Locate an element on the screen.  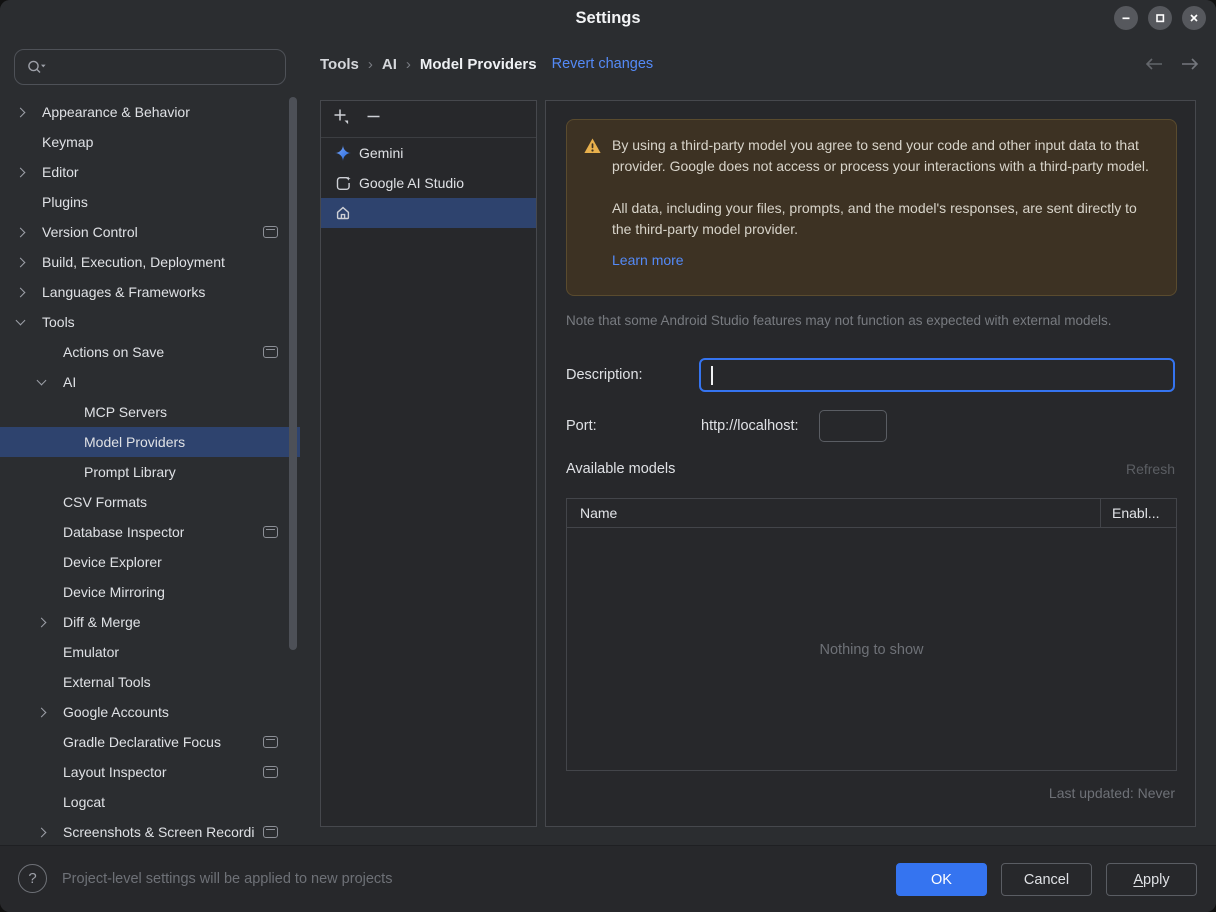
sidebar-item-csv-formats: CSV Formats is located at coordinates (150, 502).